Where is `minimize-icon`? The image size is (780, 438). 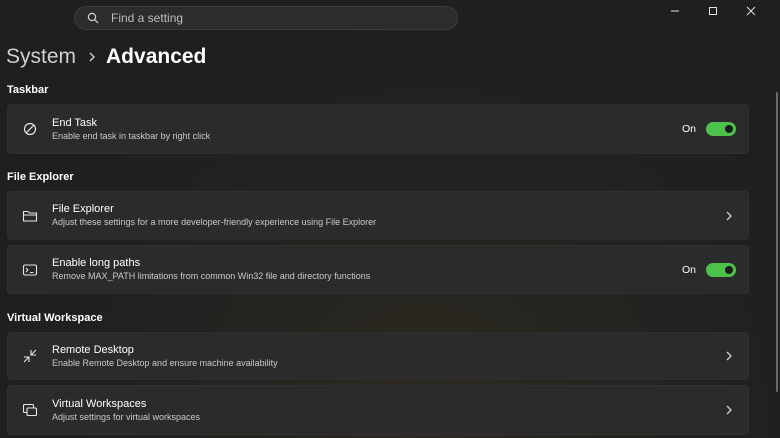
minimize-icon is located at coordinates (675, 12).